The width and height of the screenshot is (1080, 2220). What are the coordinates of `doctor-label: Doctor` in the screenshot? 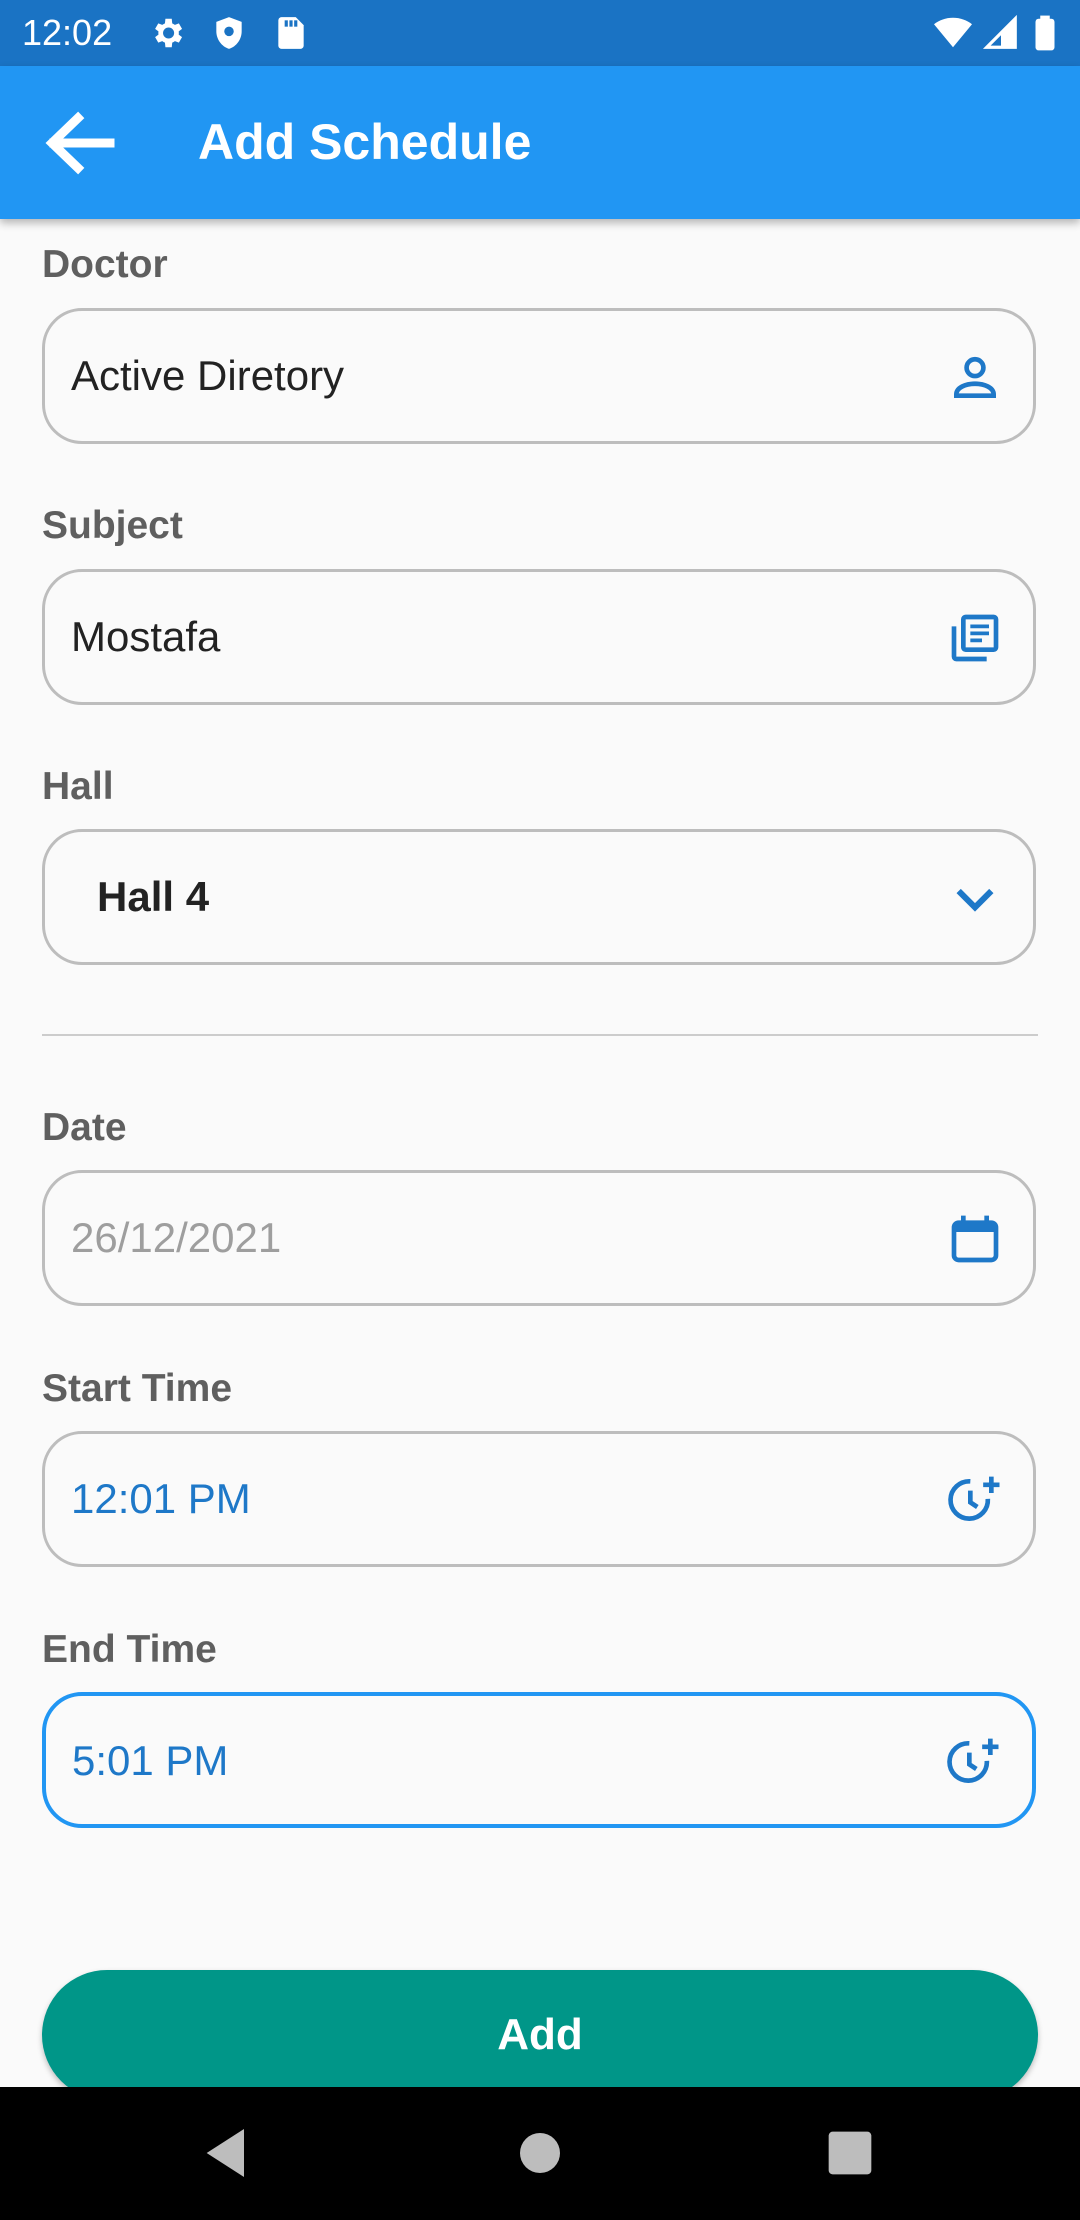 It's located at (105, 264).